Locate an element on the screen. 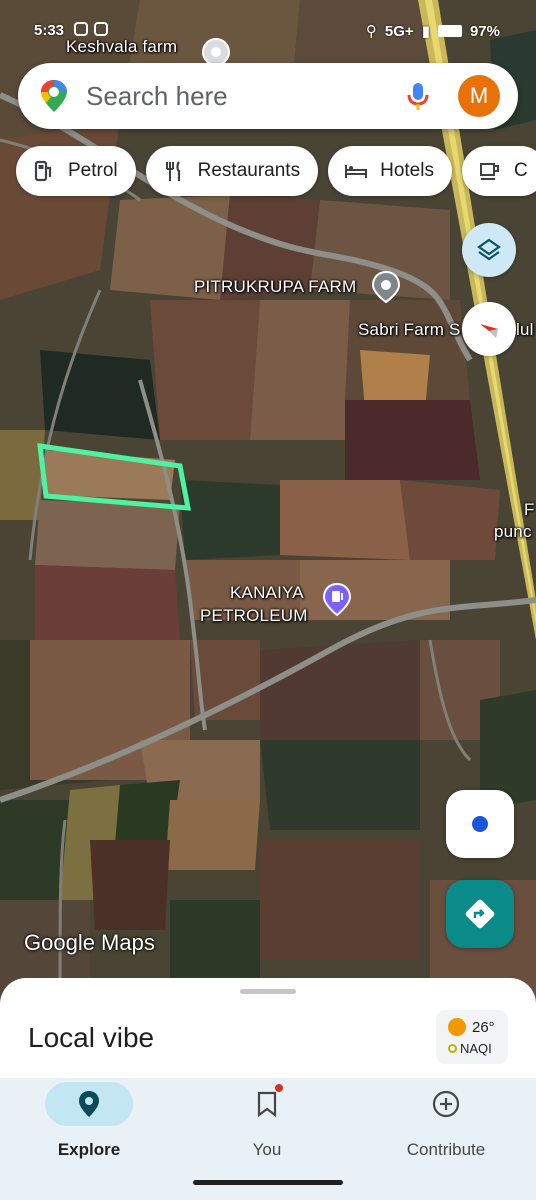  network-type: 5G+ is located at coordinates (399, 31).